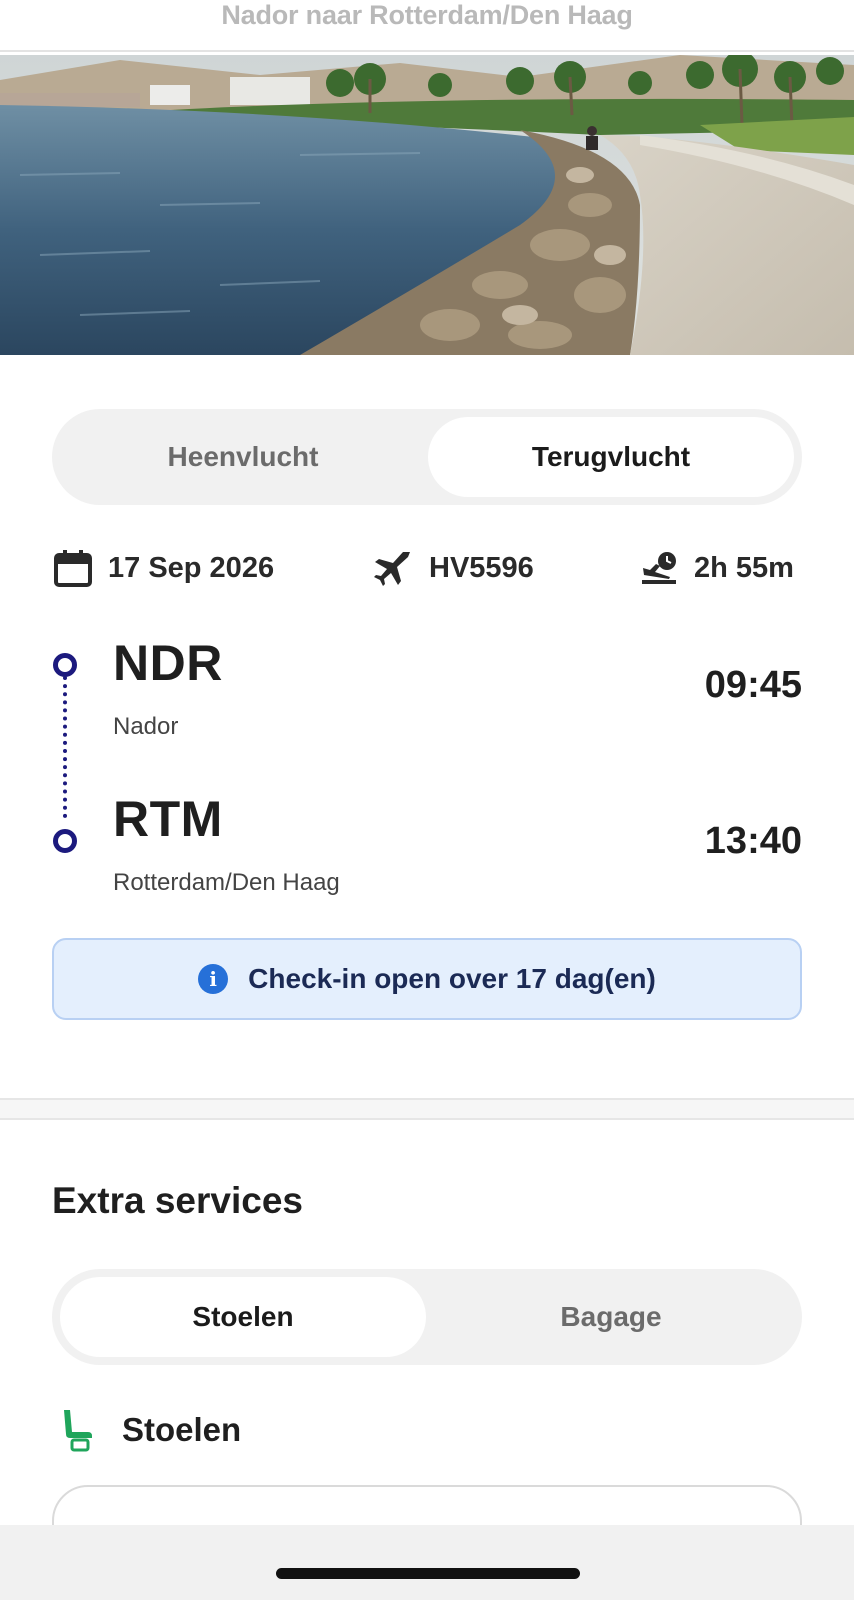 The width and height of the screenshot is (854, 1600). Describe the element at coordinates (182, 1429) in the screenshot. I see `seats-heading-label: Stoelen` at that location.